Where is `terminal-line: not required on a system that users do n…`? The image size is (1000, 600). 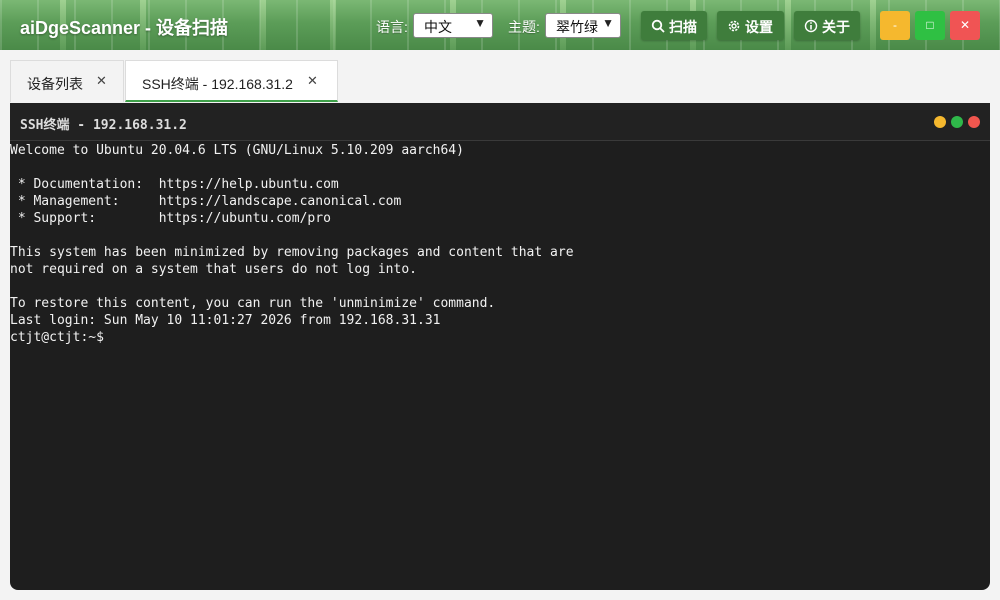
terminal-line: not required on a system that users do n… is located at coordinates (213, 269).